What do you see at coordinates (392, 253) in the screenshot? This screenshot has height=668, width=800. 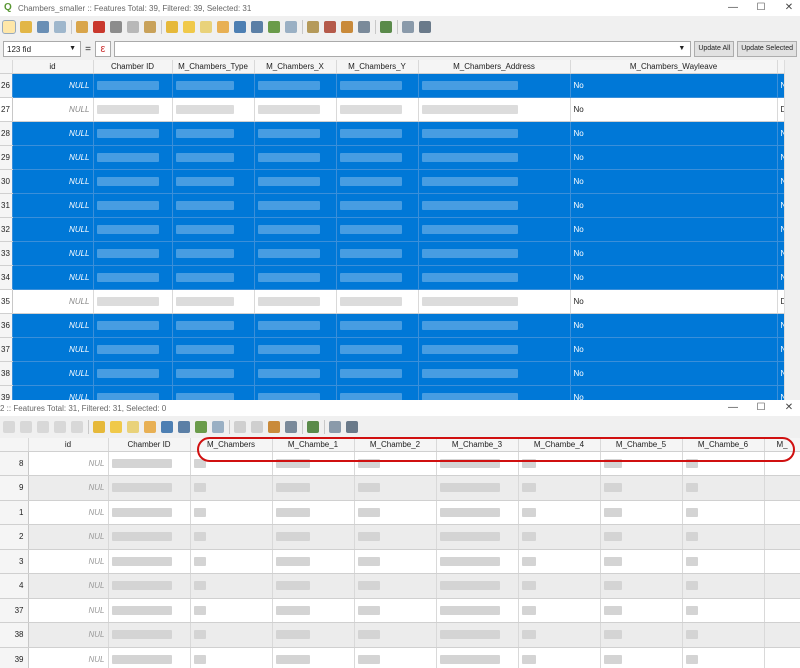 I see `table-row: 33NULL NoN` at bounding box center [392, 253].